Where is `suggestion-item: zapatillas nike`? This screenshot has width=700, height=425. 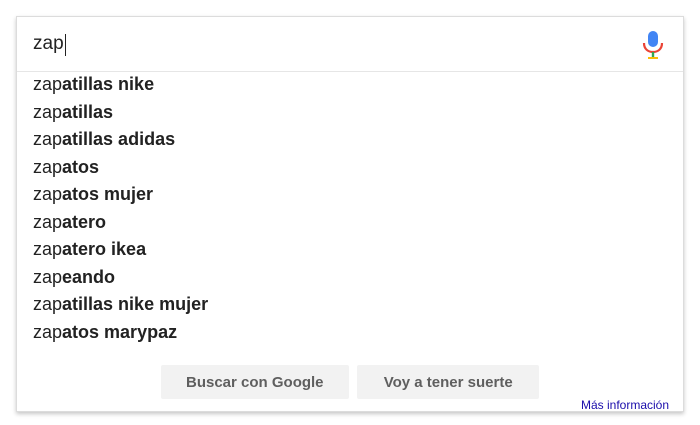 suggestion-item: zapatillas nike is located at coordinates (350, 85).